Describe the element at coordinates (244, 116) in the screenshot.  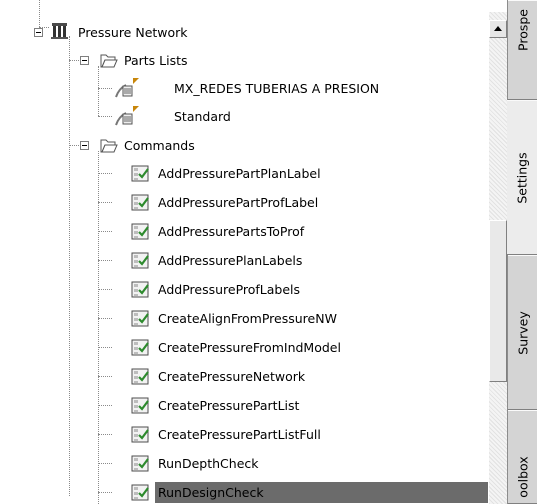
I see `tree-node-parts-list-item: Standard` at that location.